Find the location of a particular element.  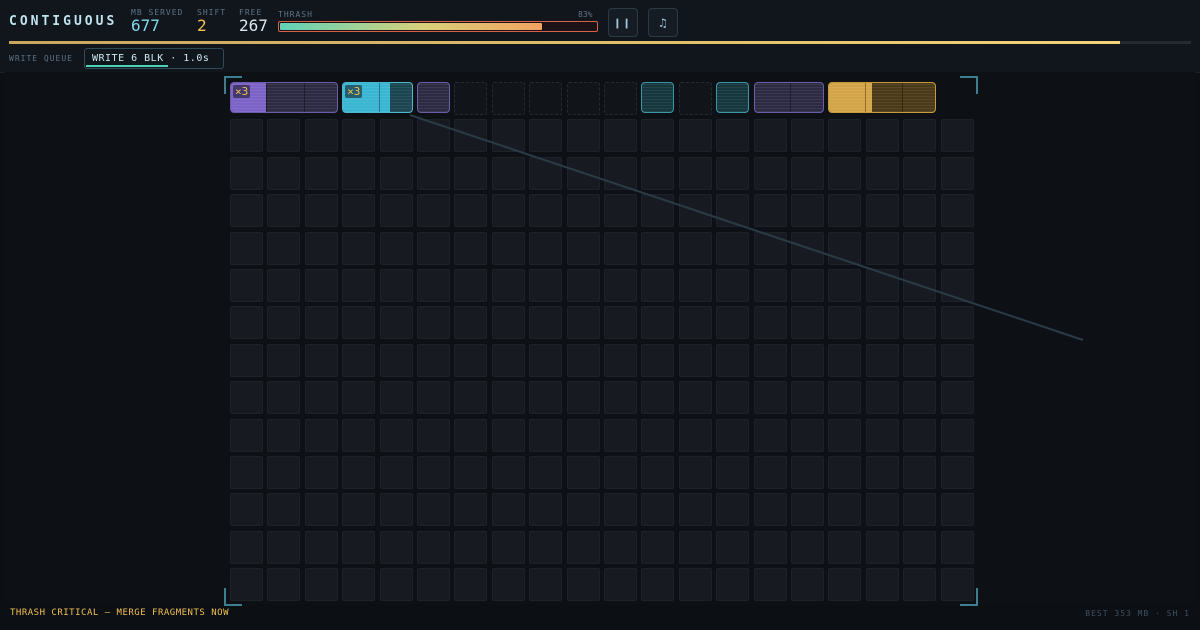

board-corner-top-right is located at coordinates (969, 85).